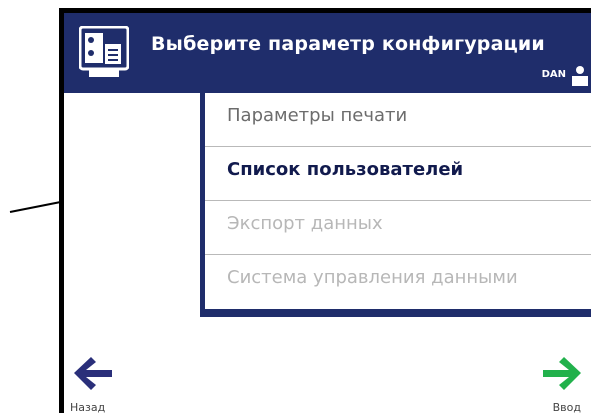 The image size is (591, 413). What do you see at coordinates (104, 51) in the screenshot?
I see `settings-card-icon` at bounding box center [104, 51].